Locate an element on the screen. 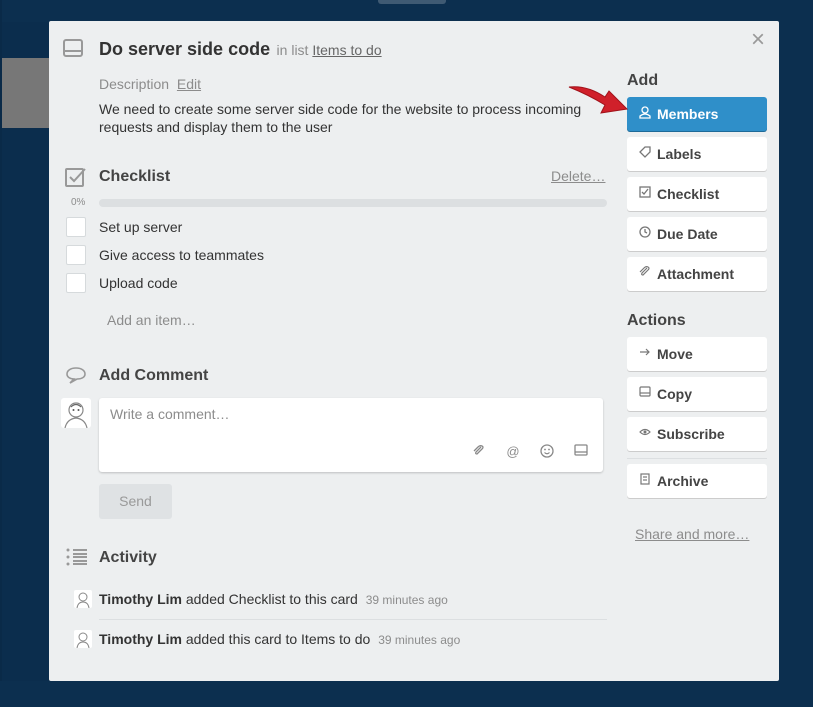 The height and width of the screenshot is (707, 813). comment-toolbar: @ is located at coordinates (530, 452).